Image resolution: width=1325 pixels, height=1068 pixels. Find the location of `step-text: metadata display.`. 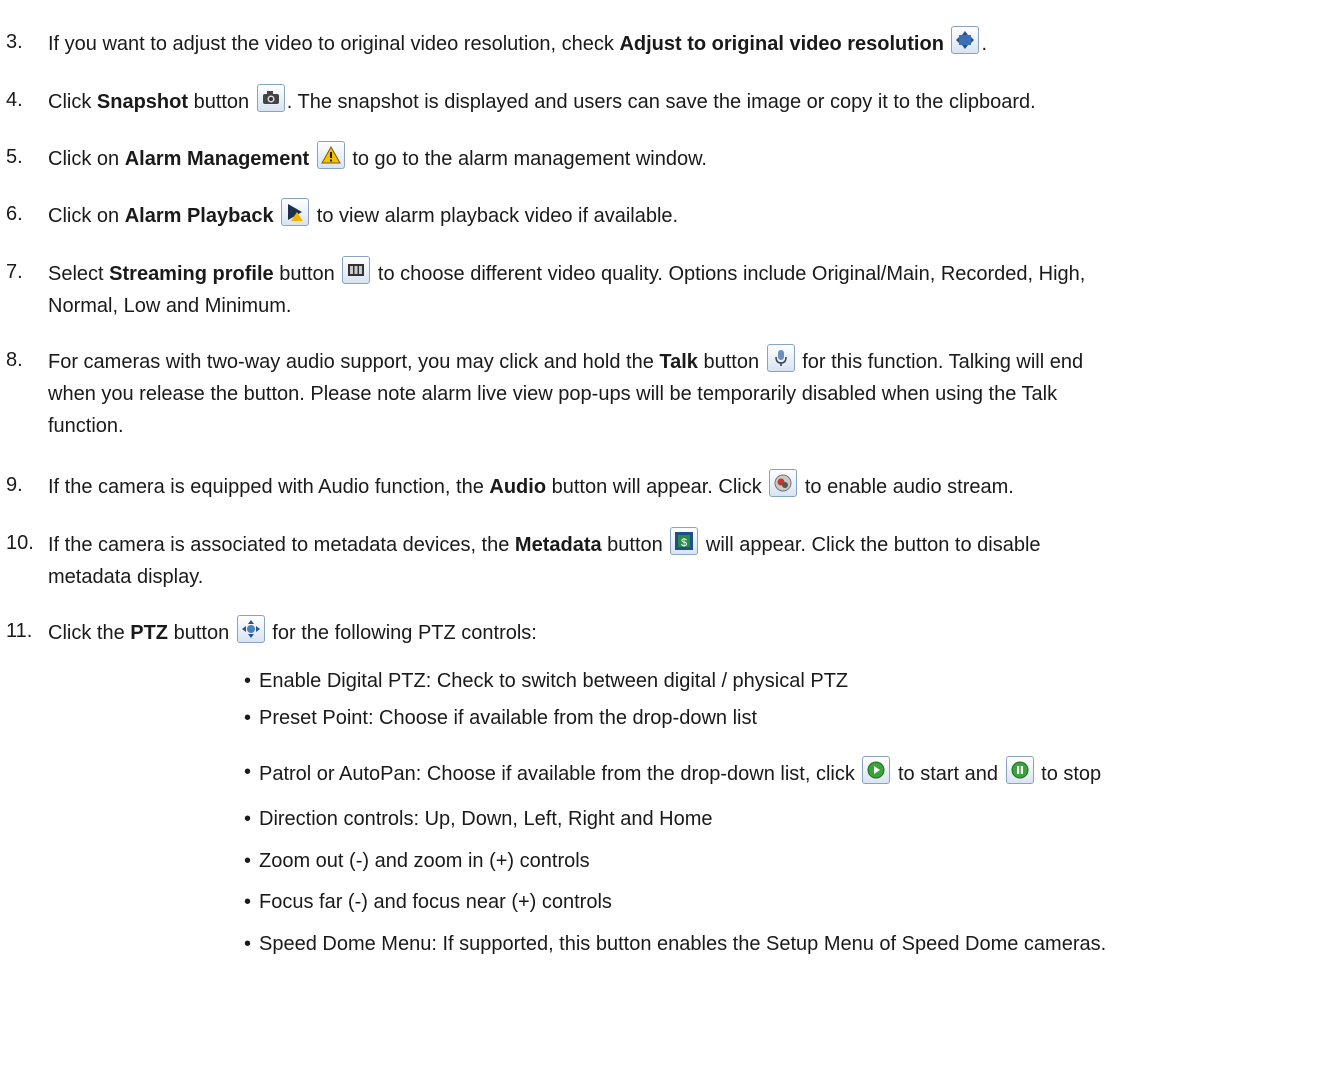

step-text: metadata display. is located at coordinates (126, 577).